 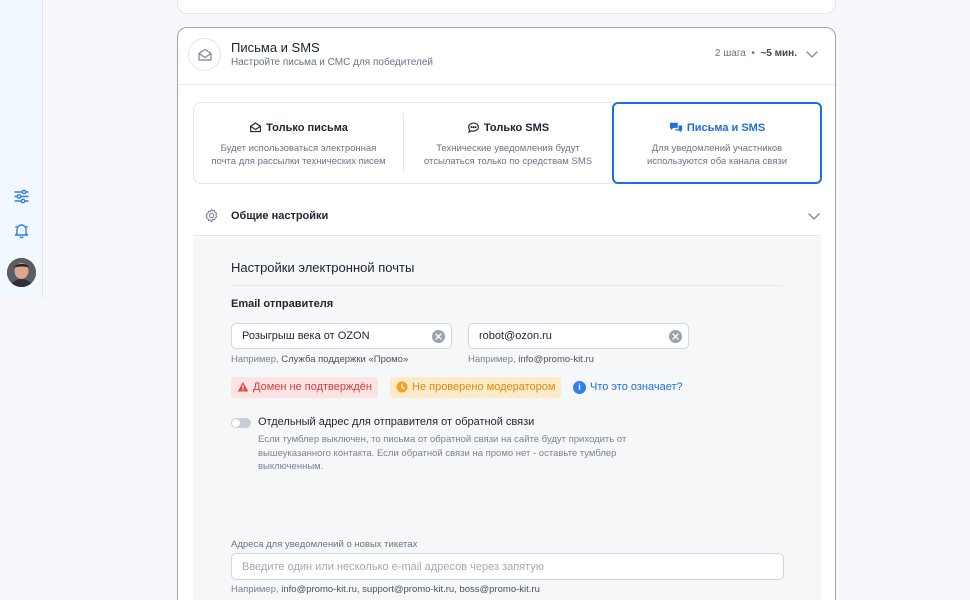 I want to click on previous-section-card, so click(x=506, y=7).